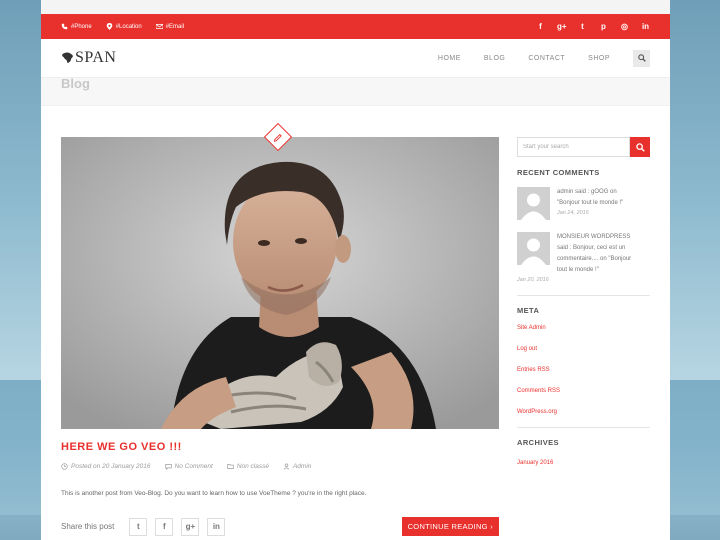  What do you see at coordinates (558, 172) in the screenshot?
I see `recent-comments-title: RECENT COMMENTS` at bounding box center [558, 172].